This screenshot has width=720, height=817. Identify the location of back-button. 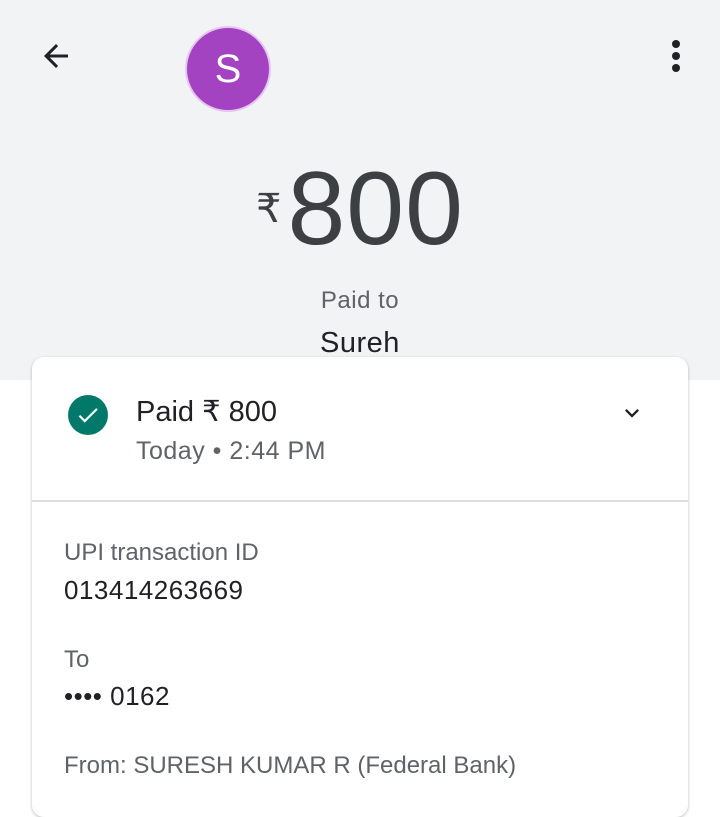
(56, 56).